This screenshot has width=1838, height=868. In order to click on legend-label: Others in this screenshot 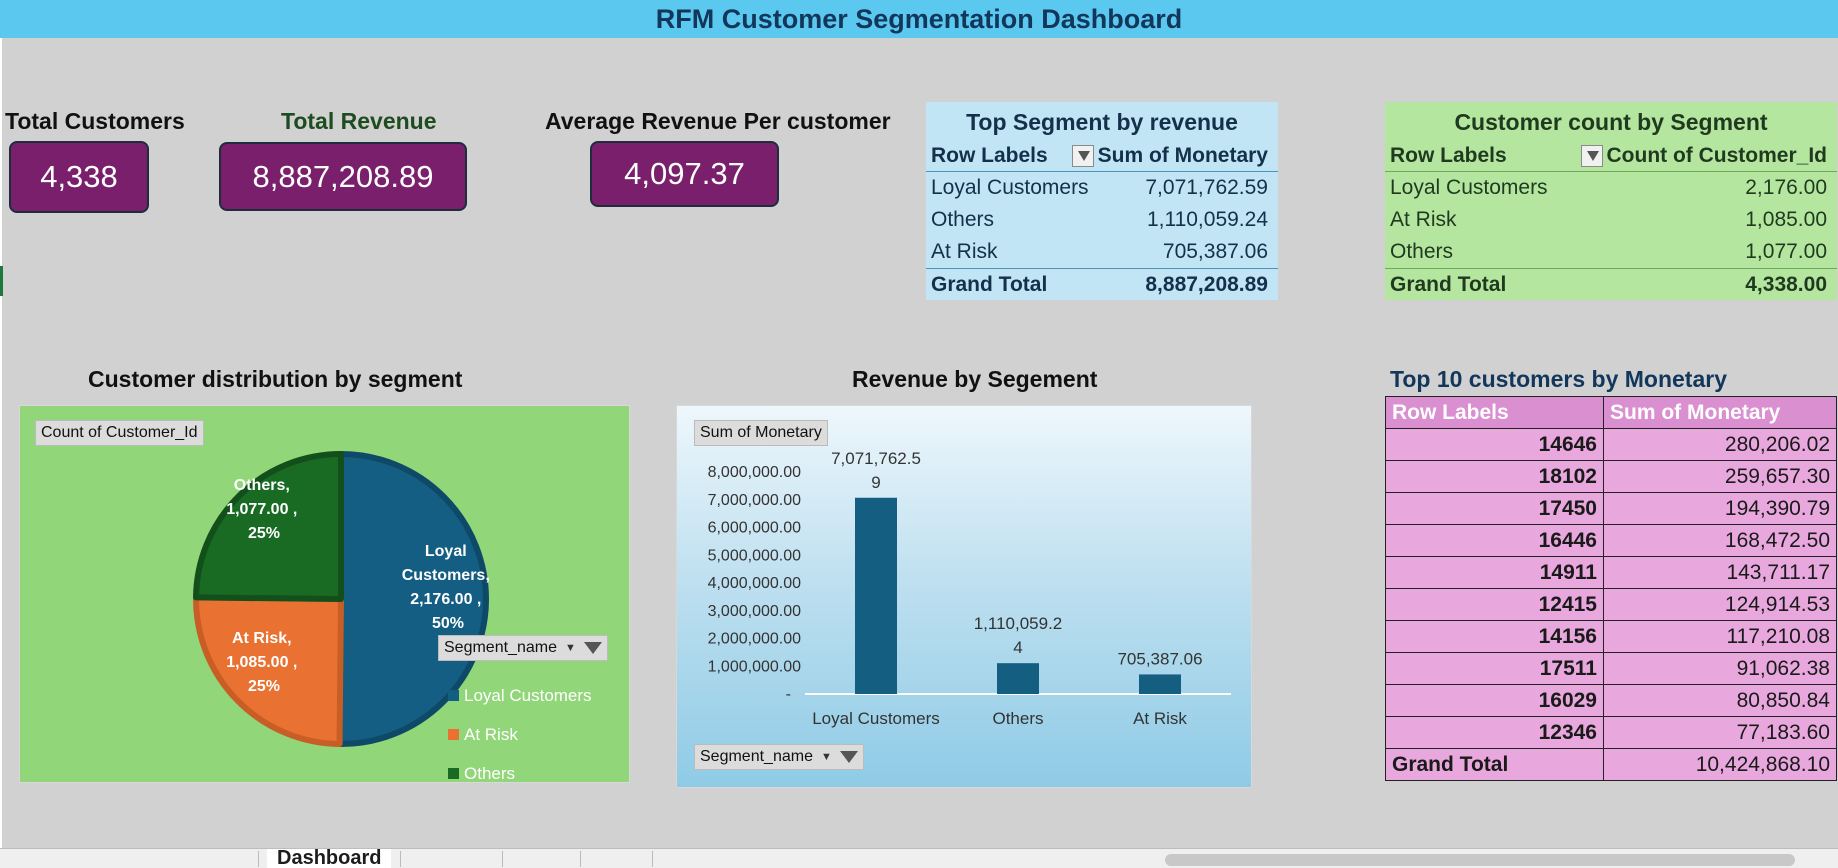, I will do `click(490, 773)`.